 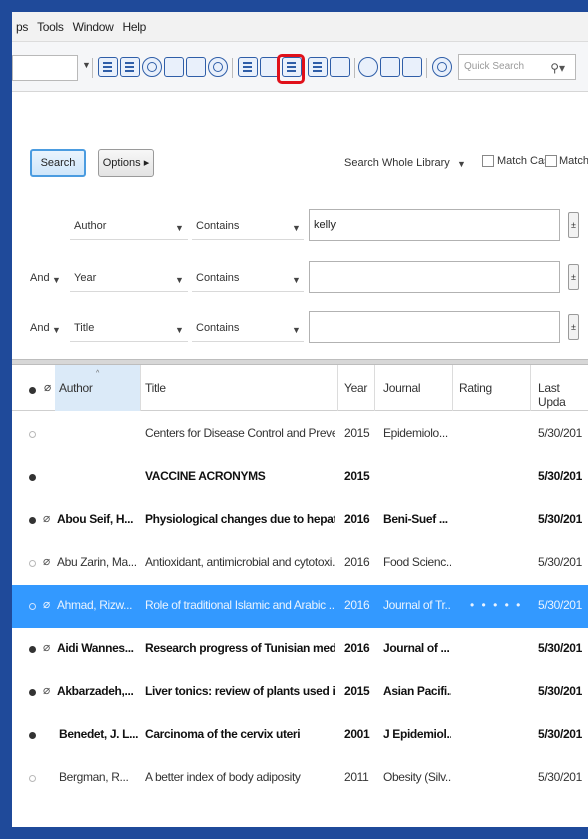 I want to click on search-scope-select: Search Whole Library, so click(x=397, y=163).